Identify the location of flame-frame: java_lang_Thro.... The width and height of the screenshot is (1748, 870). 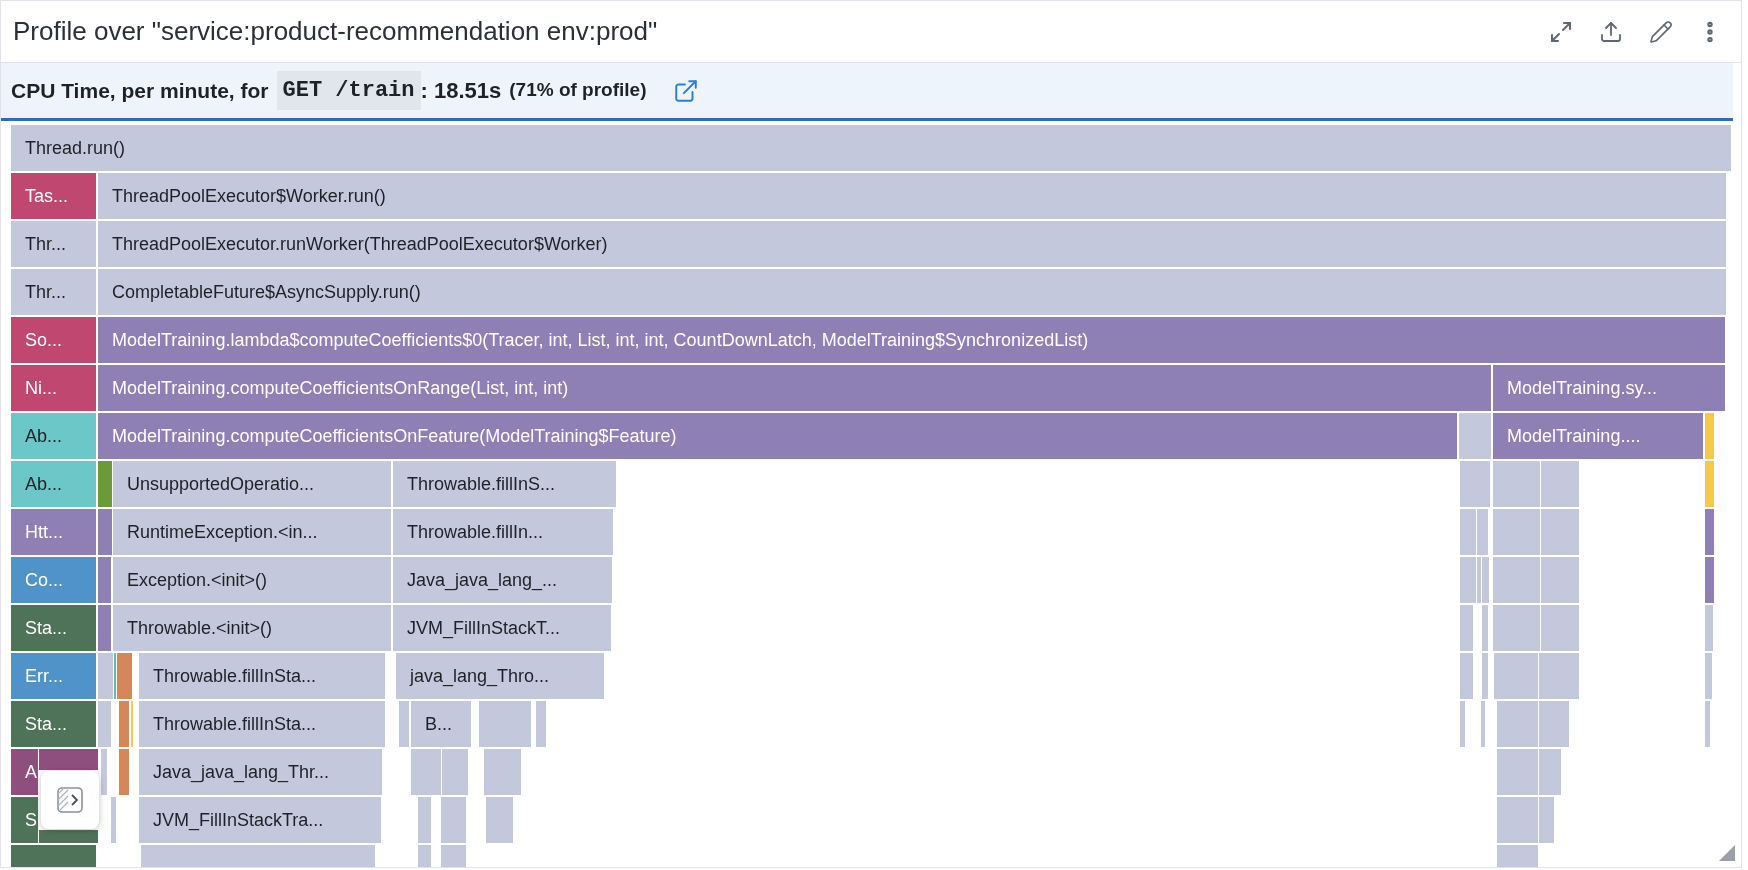
(500, 676).